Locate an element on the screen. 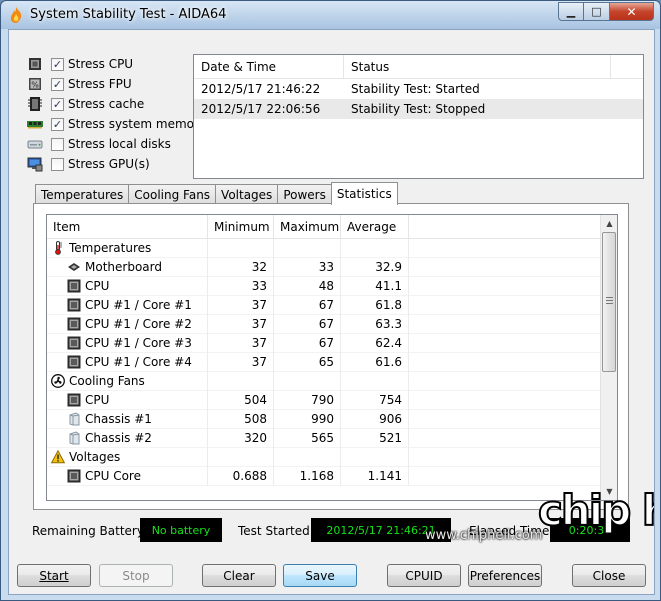 This screenshot has width=661, height=601. clear-button-label: Clear is located at coordinates (239, 575).